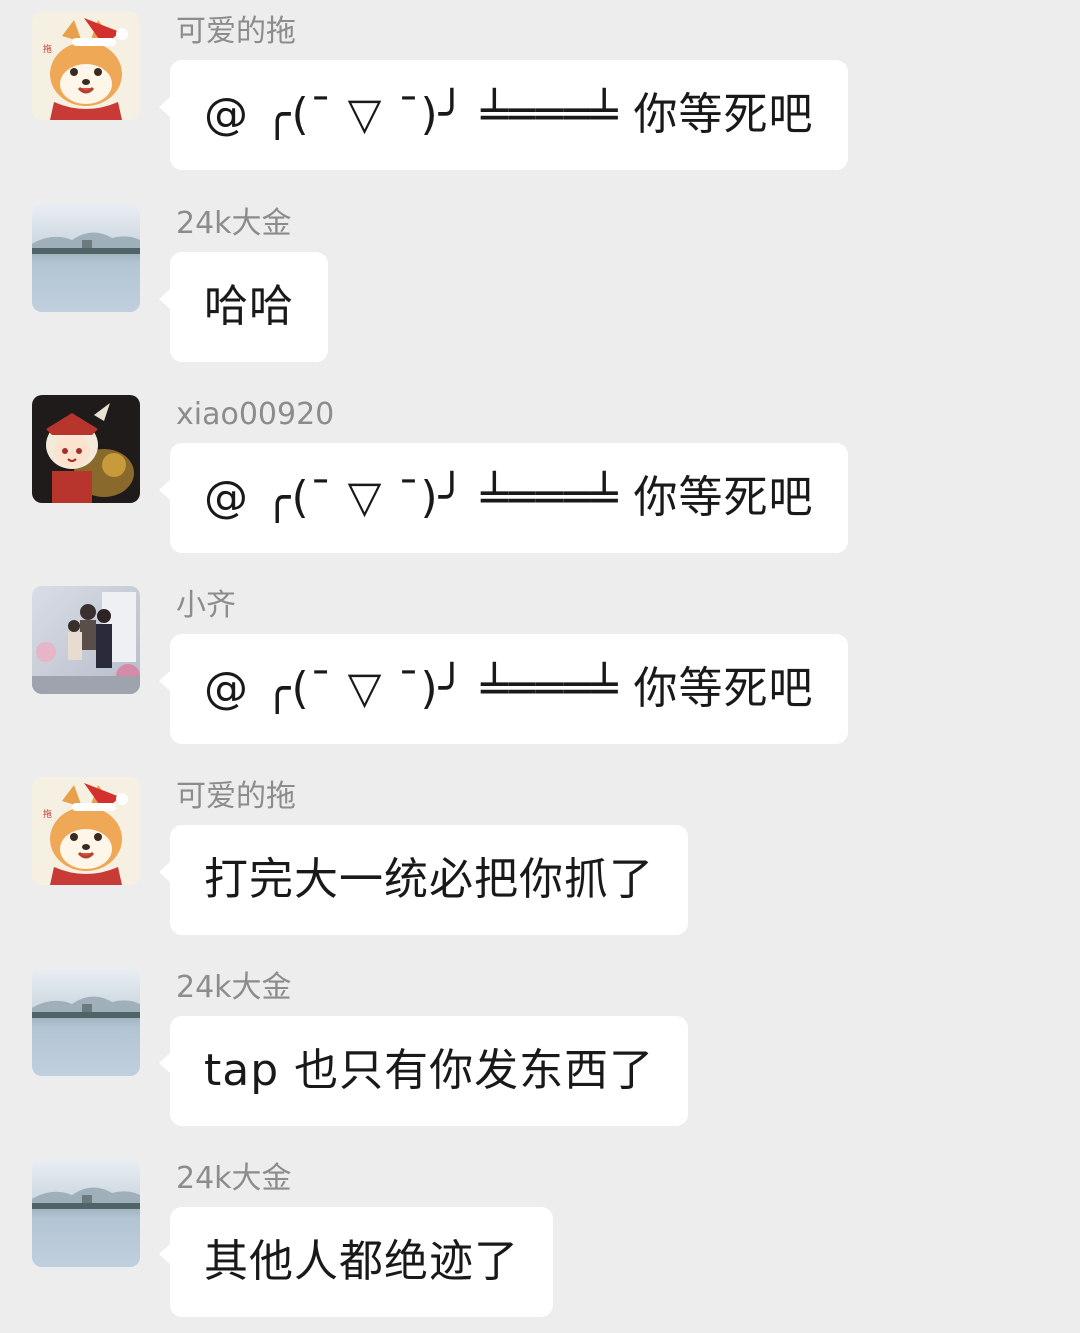 The height and width of the screenshot is (1333, 1080). I want to click on sender-name: 小齐, so click(206, 605).